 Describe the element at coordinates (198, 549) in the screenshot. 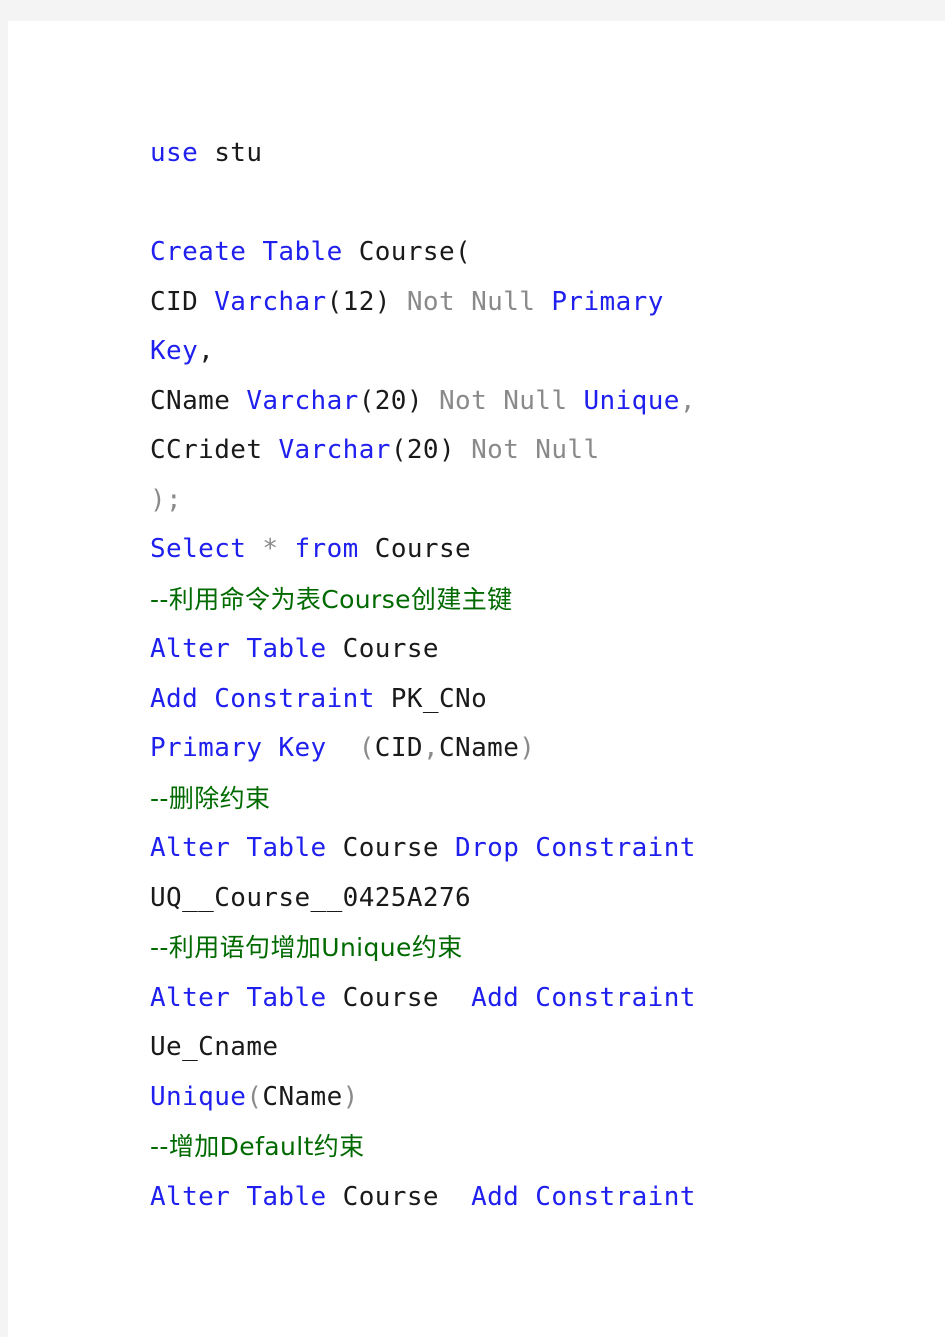

I see `code-token-kw: Select` at that location.